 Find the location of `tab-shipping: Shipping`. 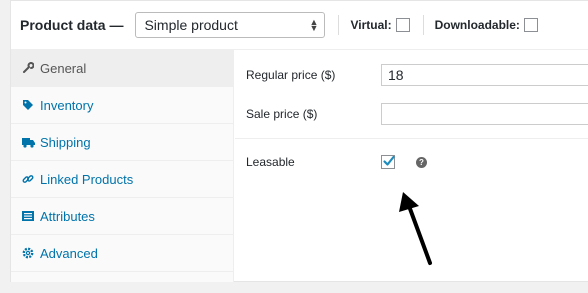

tab-shipping: Shipping is located at coordinates (122, 142).